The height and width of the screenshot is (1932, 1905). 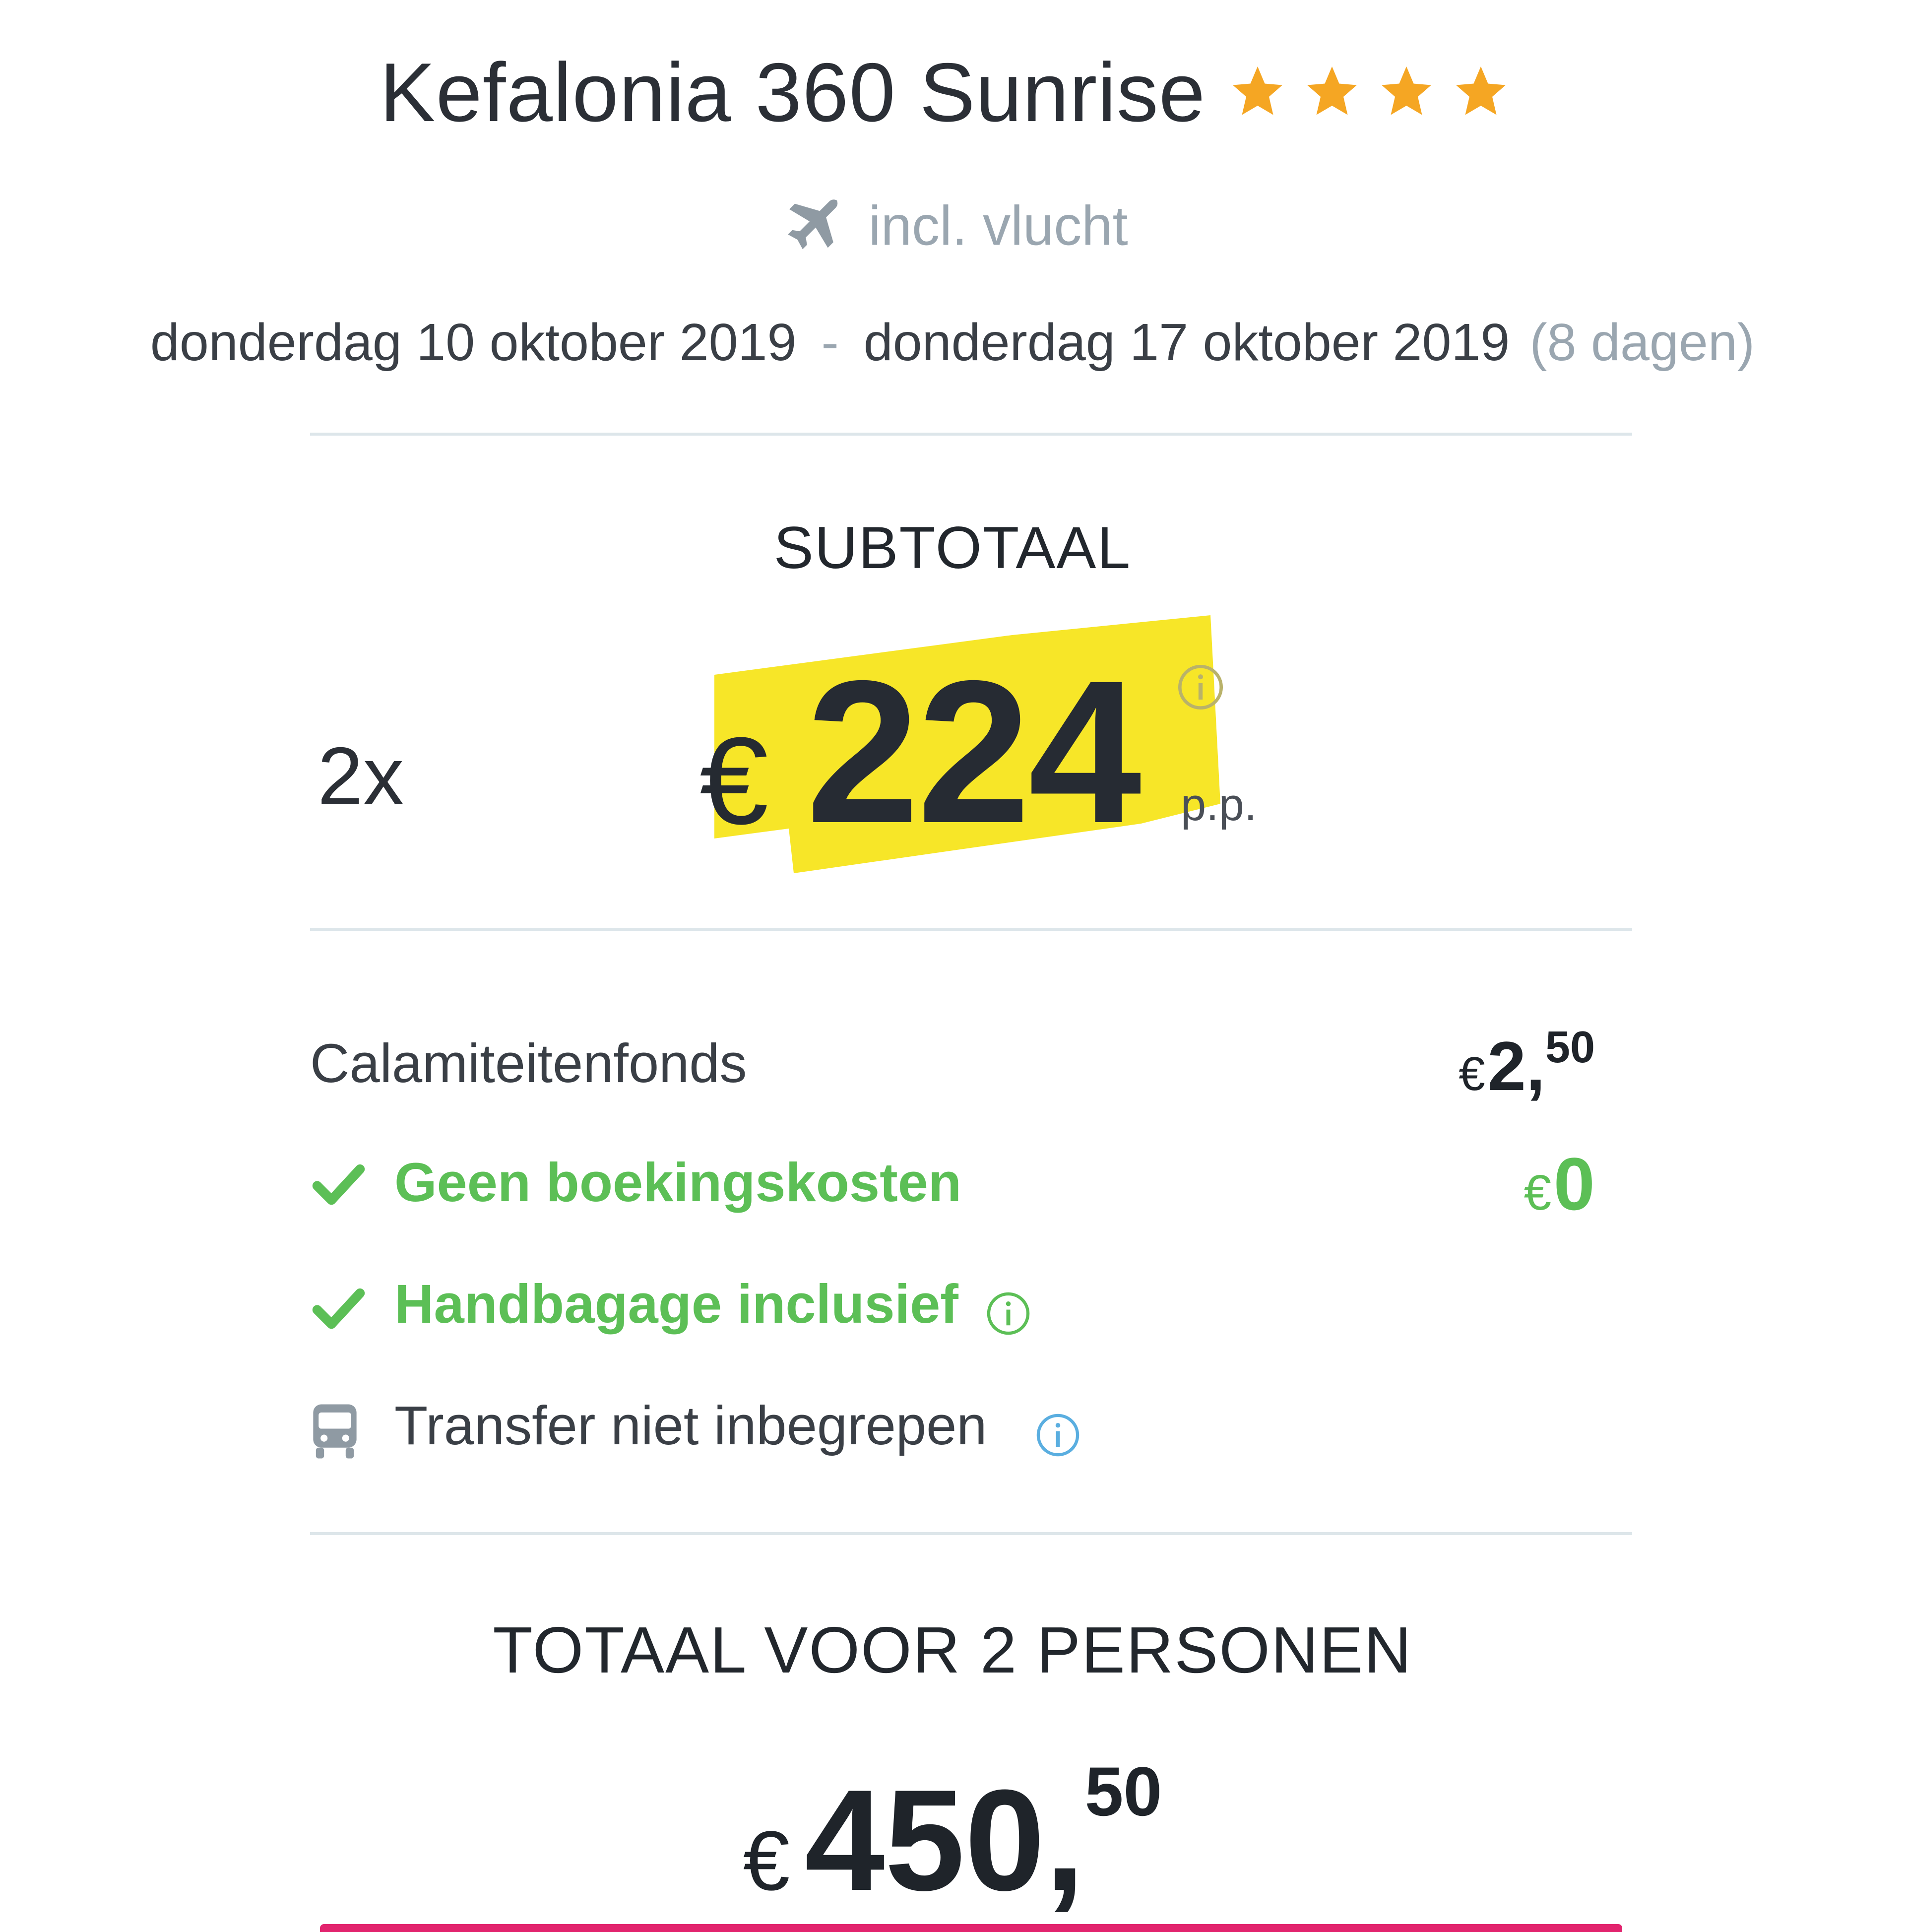 I want to click on total-label: TOTAAL VOOR 2 PERSONEN, so click(x=952, y=1650).